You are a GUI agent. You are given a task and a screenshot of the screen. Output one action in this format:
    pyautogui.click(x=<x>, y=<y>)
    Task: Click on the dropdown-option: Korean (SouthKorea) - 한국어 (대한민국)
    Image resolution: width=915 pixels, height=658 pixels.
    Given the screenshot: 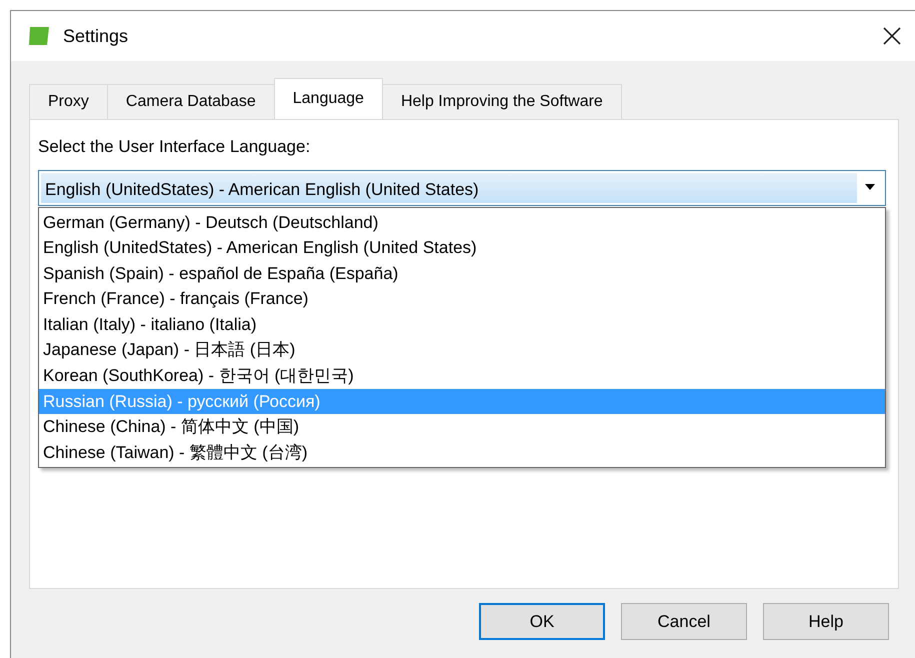 What is the action you would take?
    pyautogui.click(x=462, y=376)
    